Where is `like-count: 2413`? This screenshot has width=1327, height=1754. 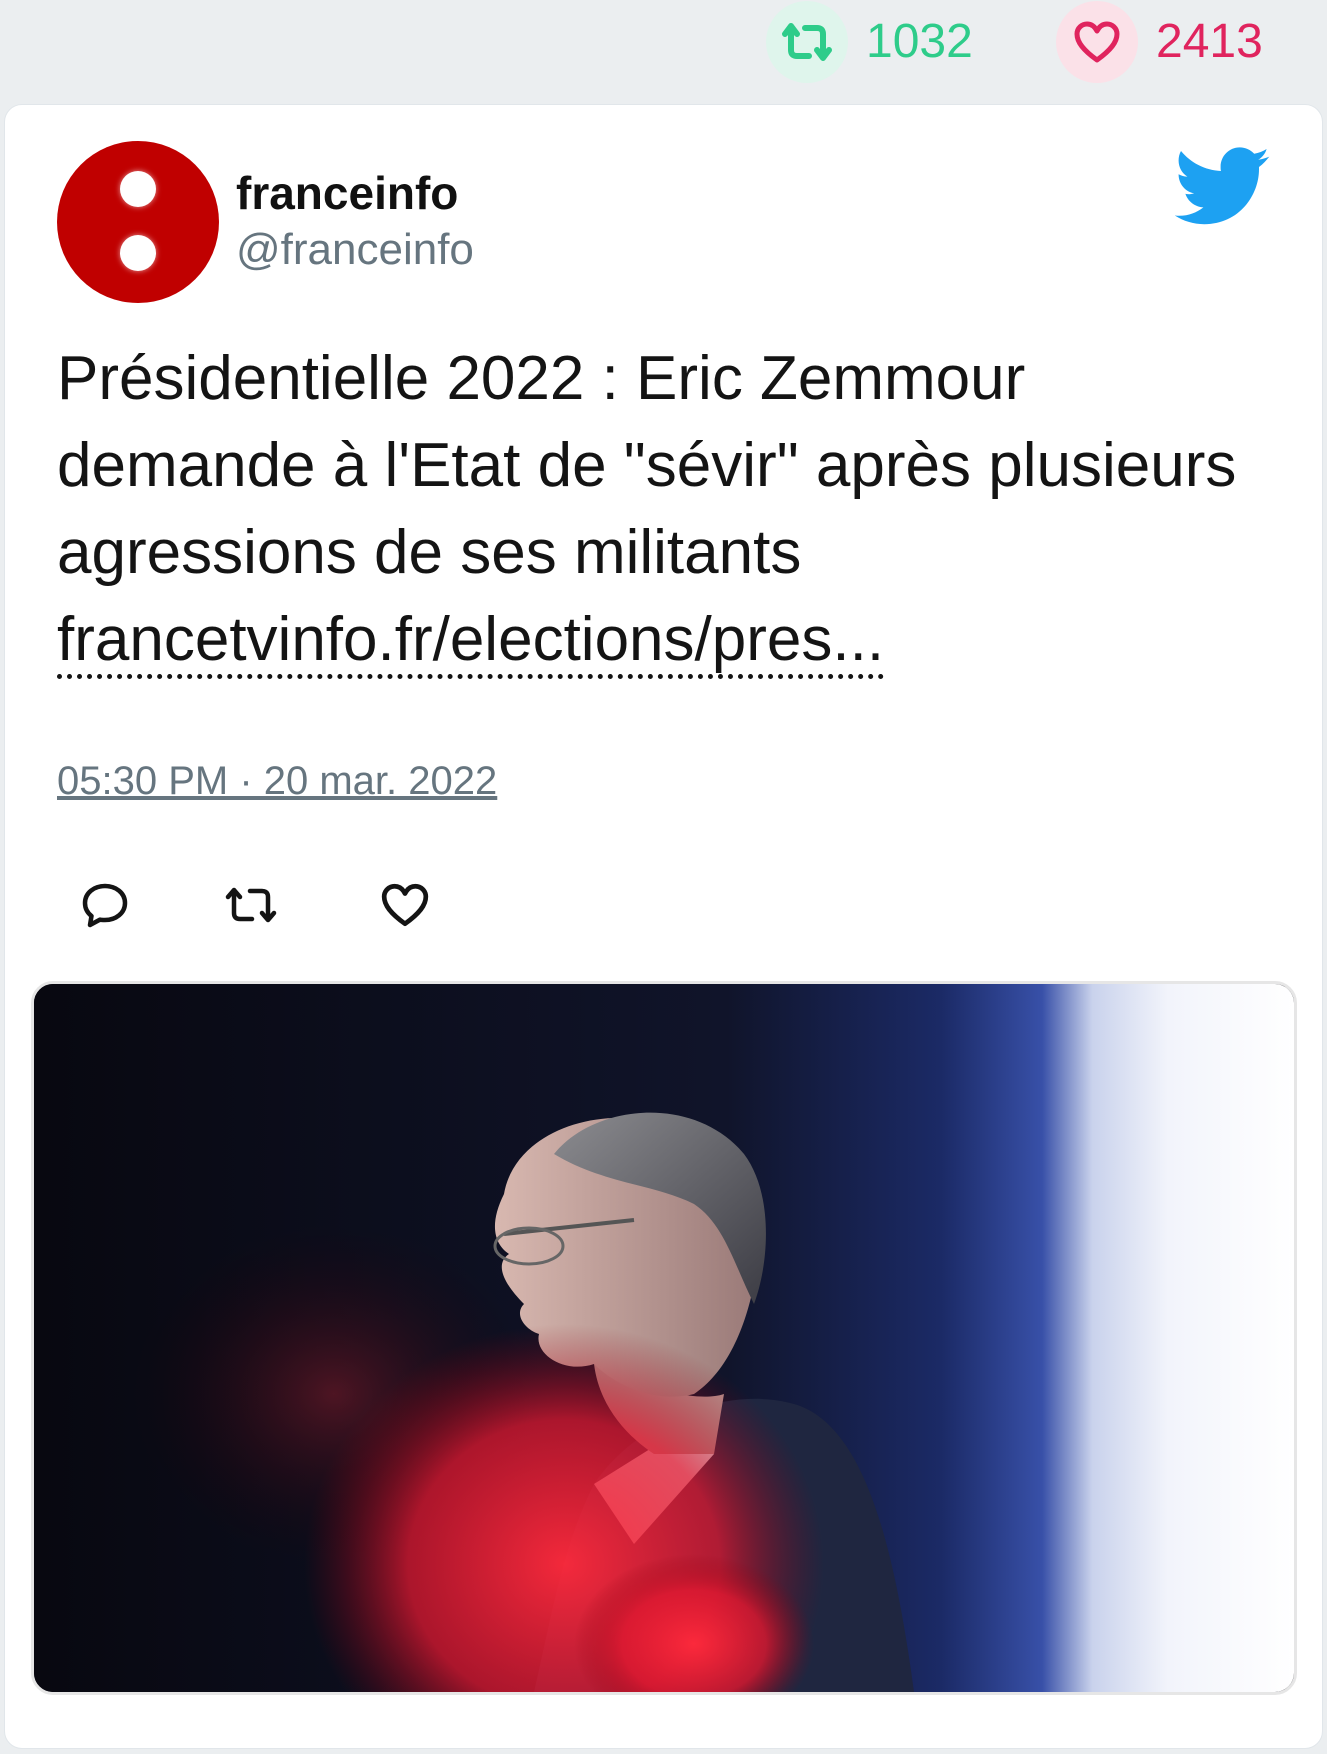 like-count: 2413 is located at coordinates (1209, 41).